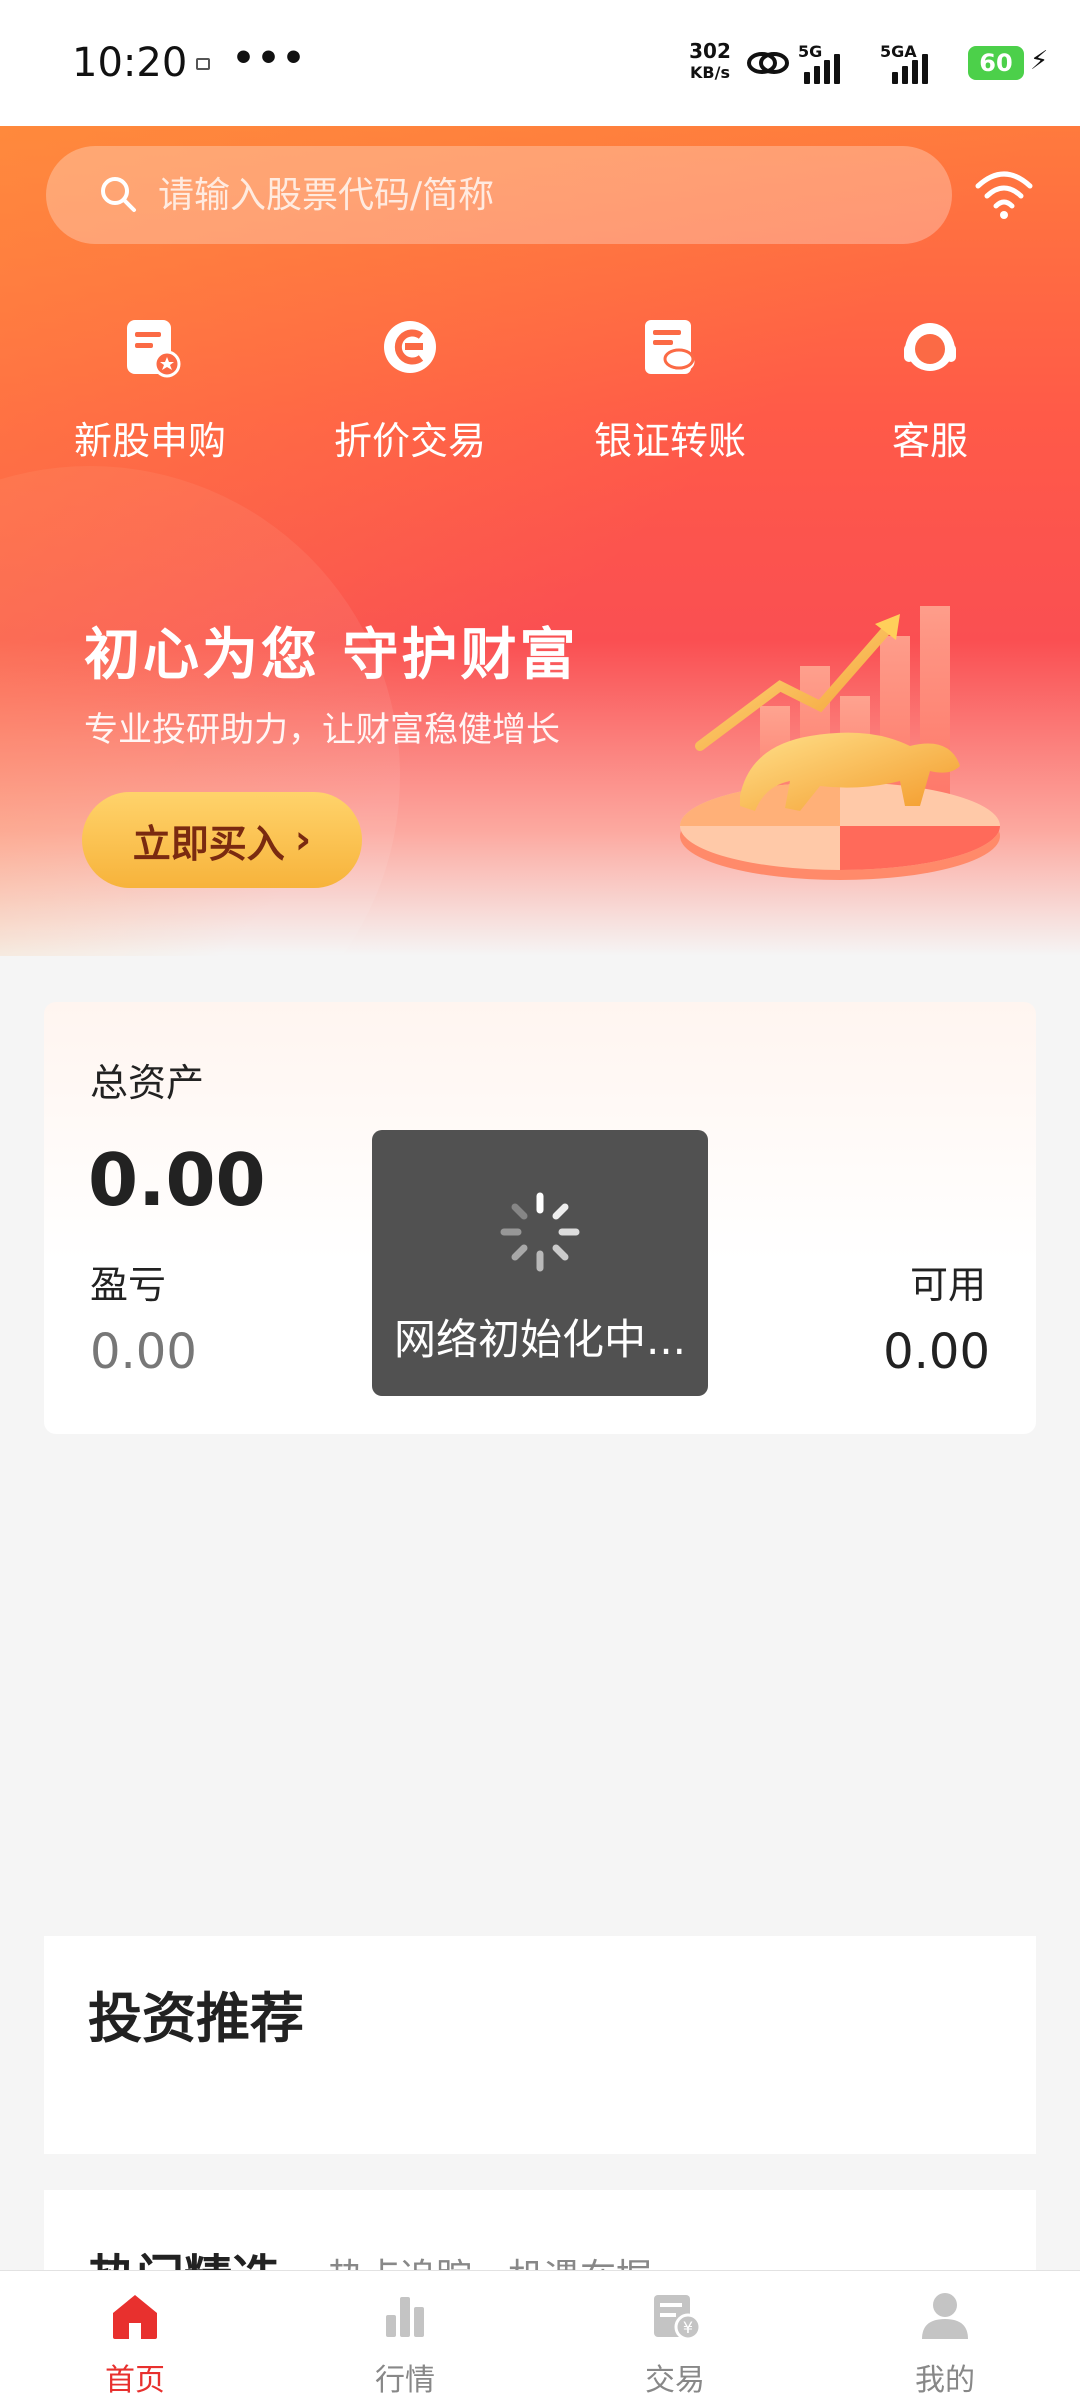 Image resolution: width=1080 pixels, height=2400 pixels. What do you see at coordinates (936, 1352) in the screenshot?
I see `available-value: 0.00` at bounding box center [936, 1352].